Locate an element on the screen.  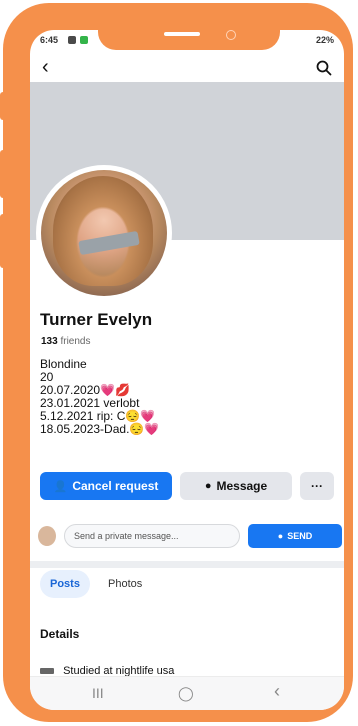
details-heading: Details is located at coordinates (60, 634).